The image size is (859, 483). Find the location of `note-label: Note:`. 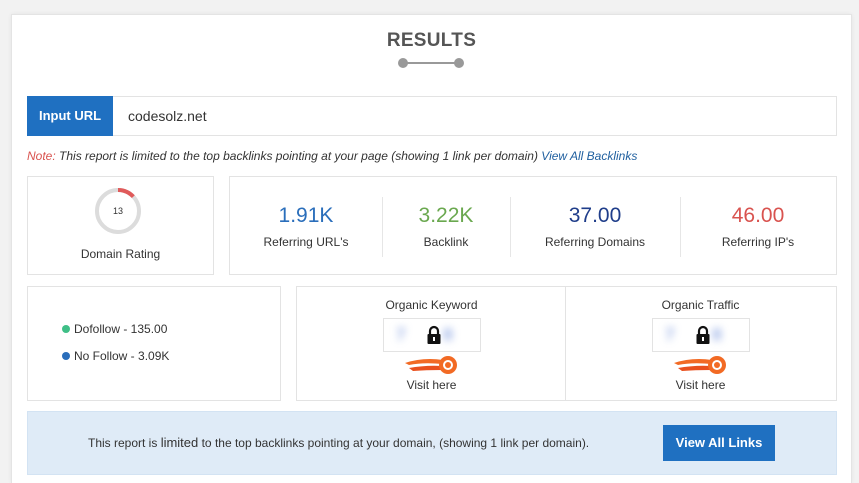

note-label: Note: is located at coordinates (41, 156).